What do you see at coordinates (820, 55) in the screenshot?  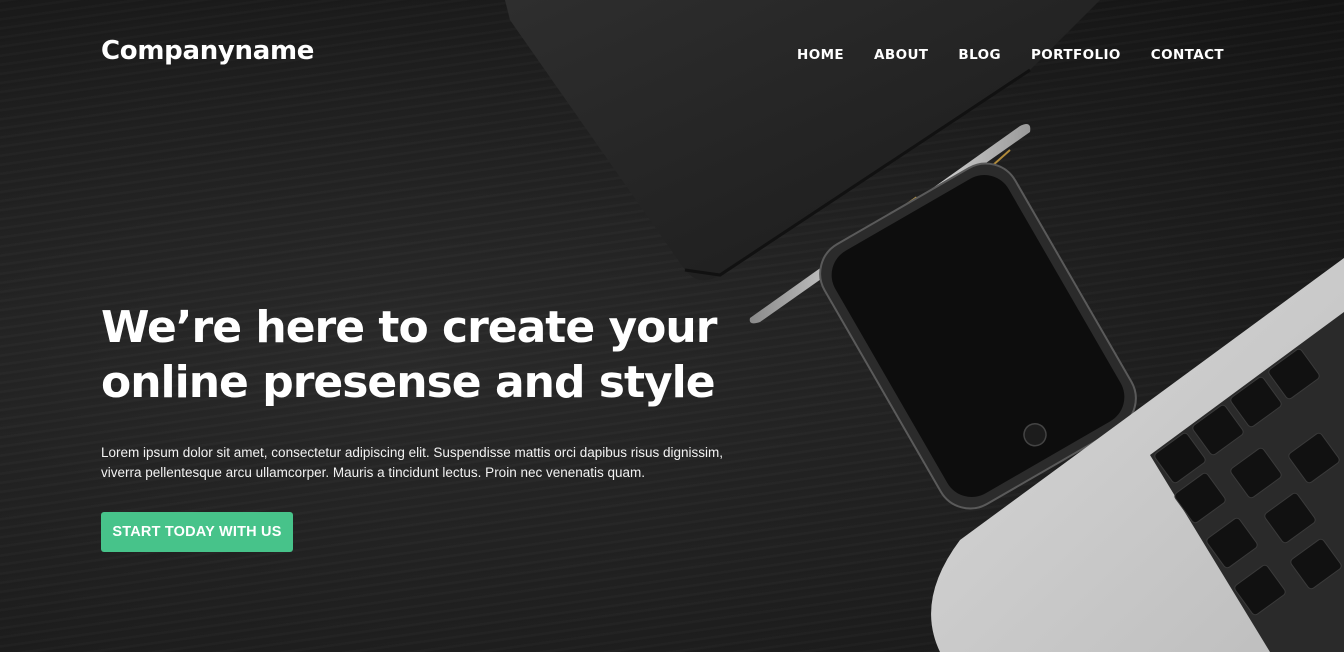 I see `nav-home: HOME` at bounding box center [820, 55].